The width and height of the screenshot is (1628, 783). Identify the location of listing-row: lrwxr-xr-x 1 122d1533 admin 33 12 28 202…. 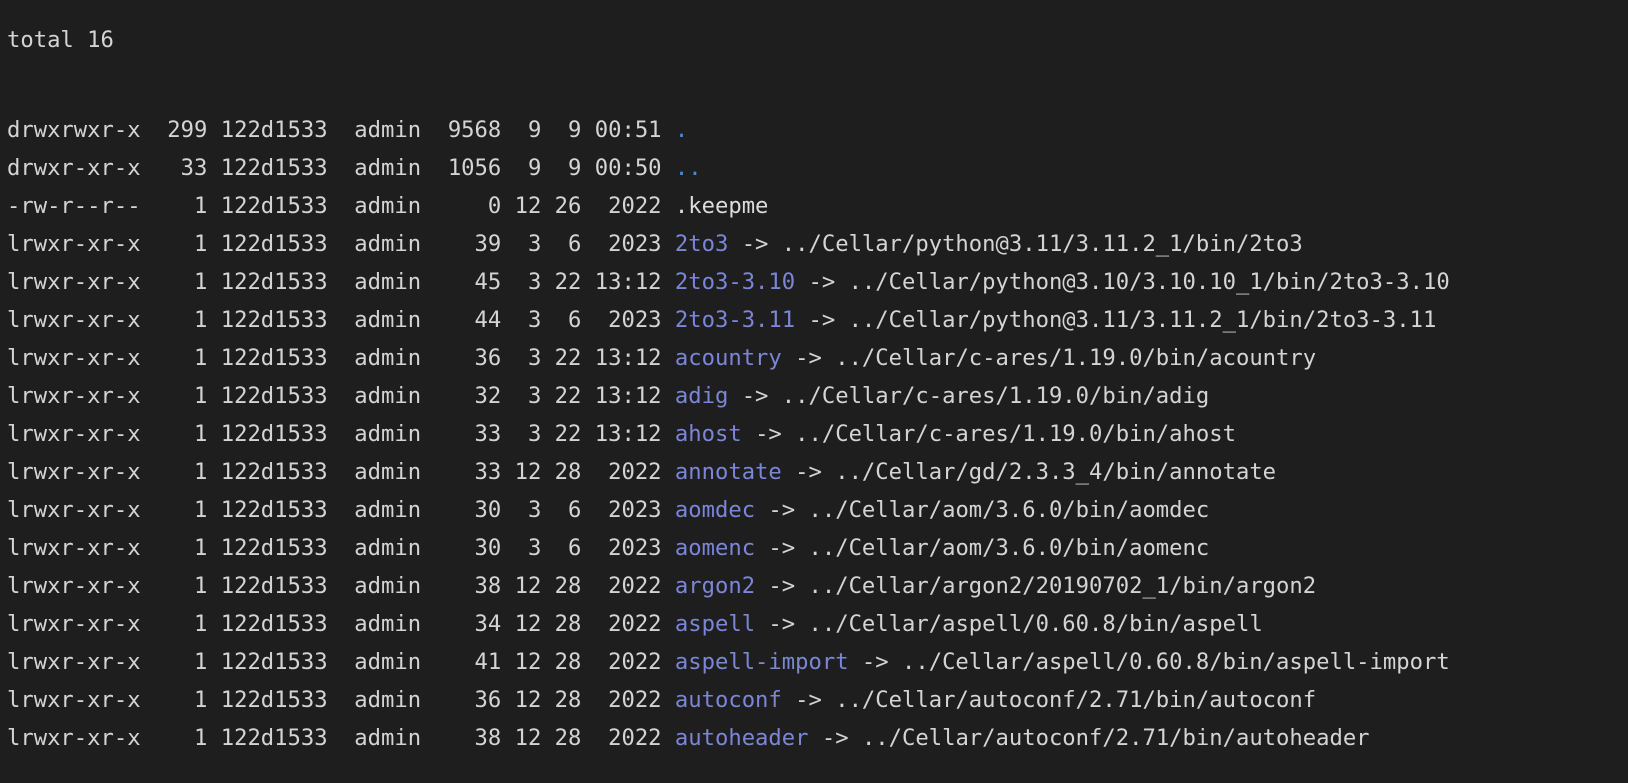
(817, 472).